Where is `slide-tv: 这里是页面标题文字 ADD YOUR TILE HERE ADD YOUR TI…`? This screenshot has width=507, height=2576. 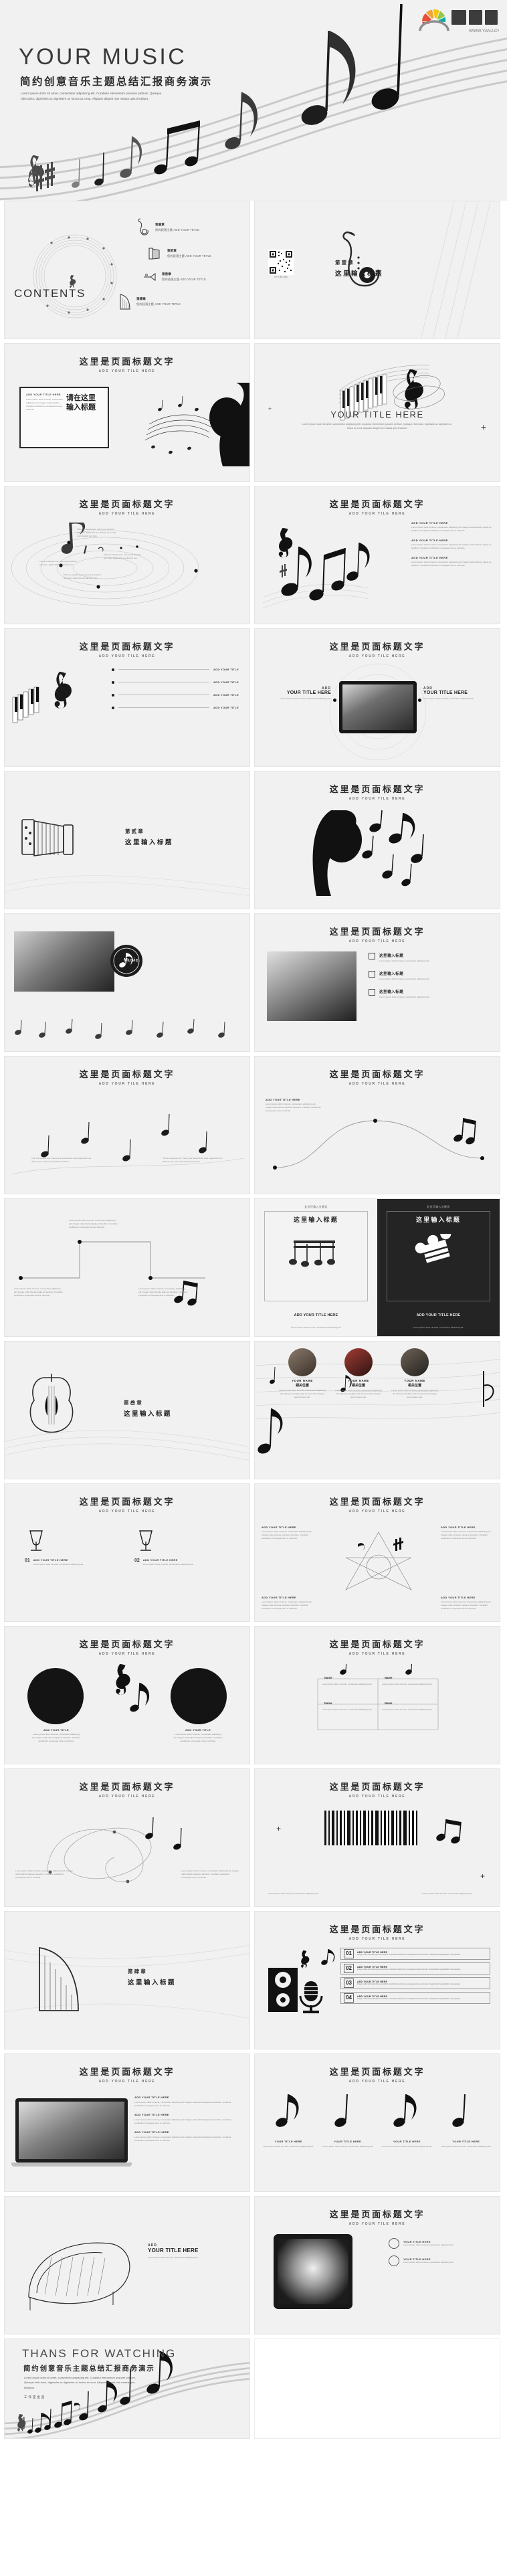 slide-tv: 这里是页面标题文字 ADD YOUR TILE HERE ADD YOUR TI… is located at coordinates (377, 697).